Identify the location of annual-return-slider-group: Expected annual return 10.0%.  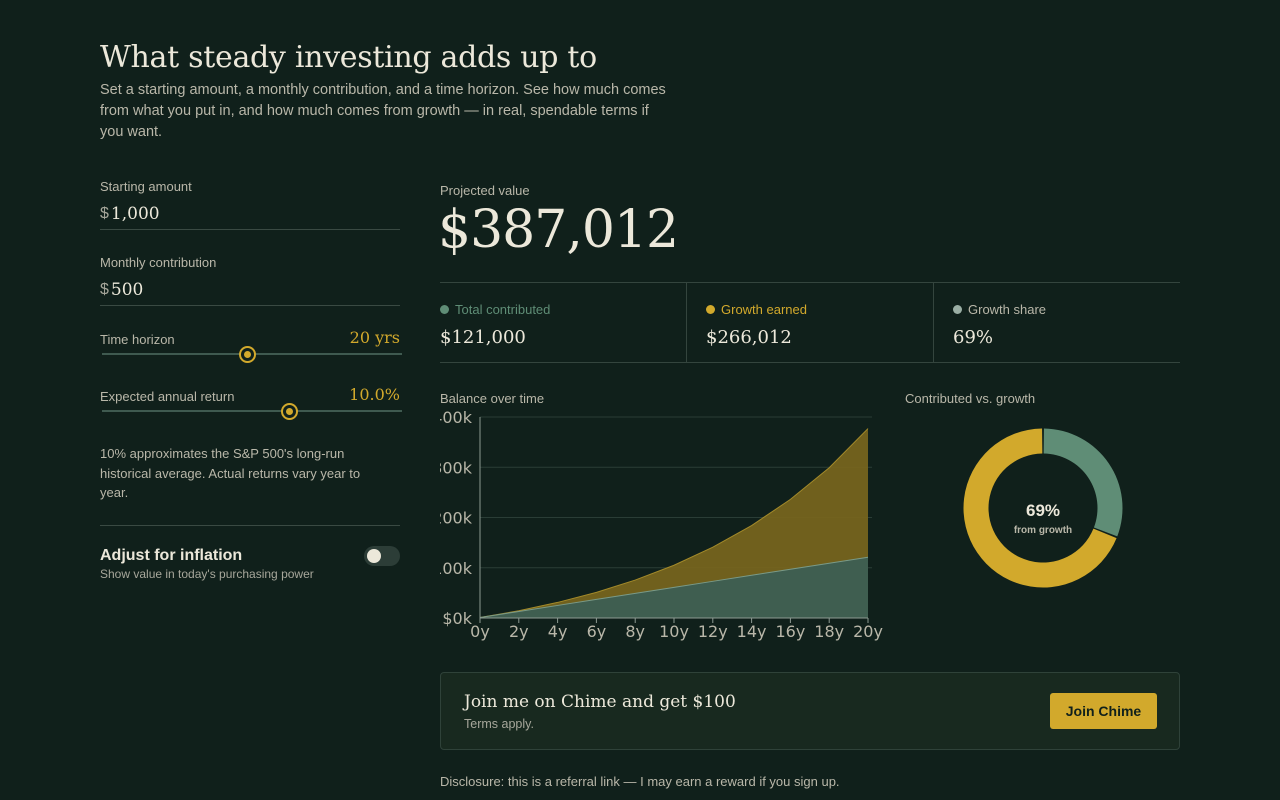
(251, 402).